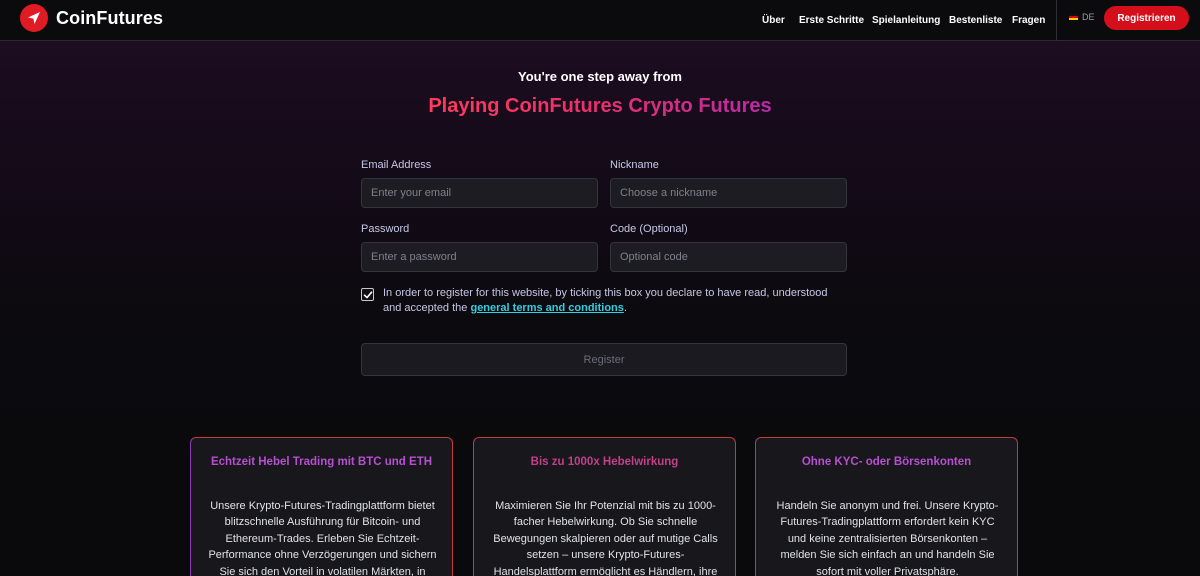 The image size is (1200, 576). I want to click on terms-checkbox, so click(367, 294).